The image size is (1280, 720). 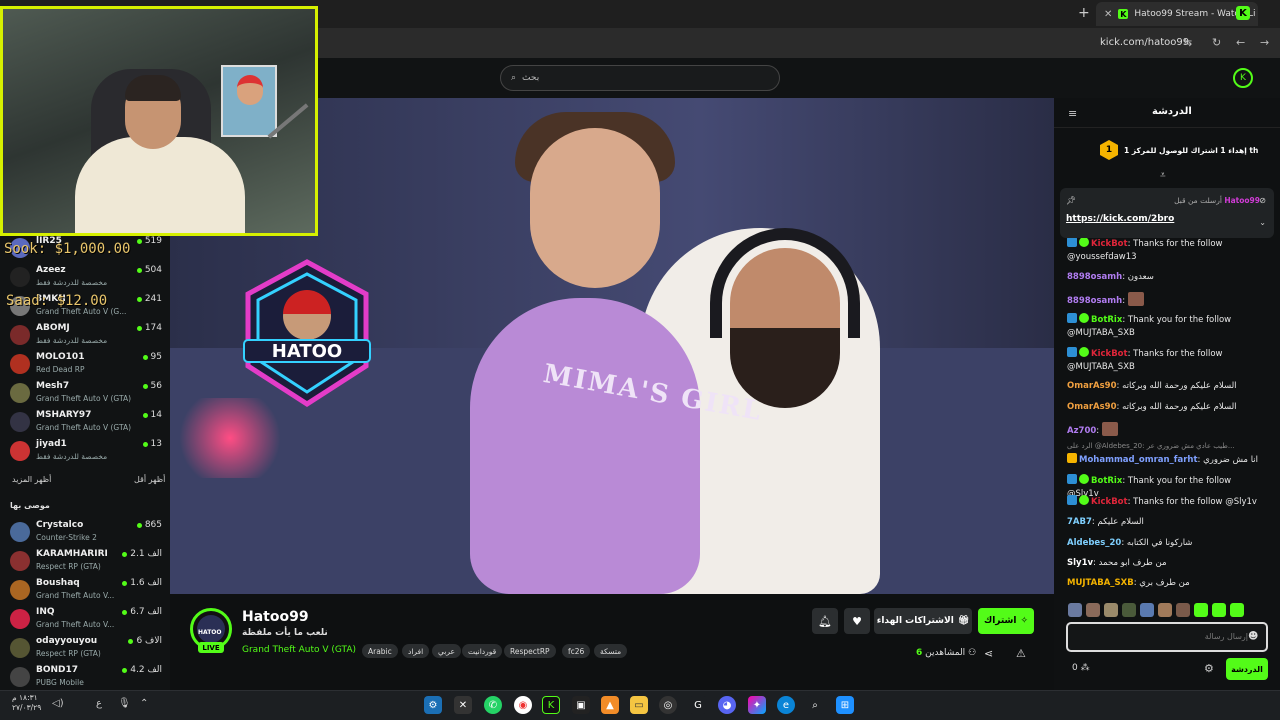 I want to click on recommended-channel-item: KARAMHARIRI Respect RP (GTA) 2.1 الف, so click(x=86, y=563).